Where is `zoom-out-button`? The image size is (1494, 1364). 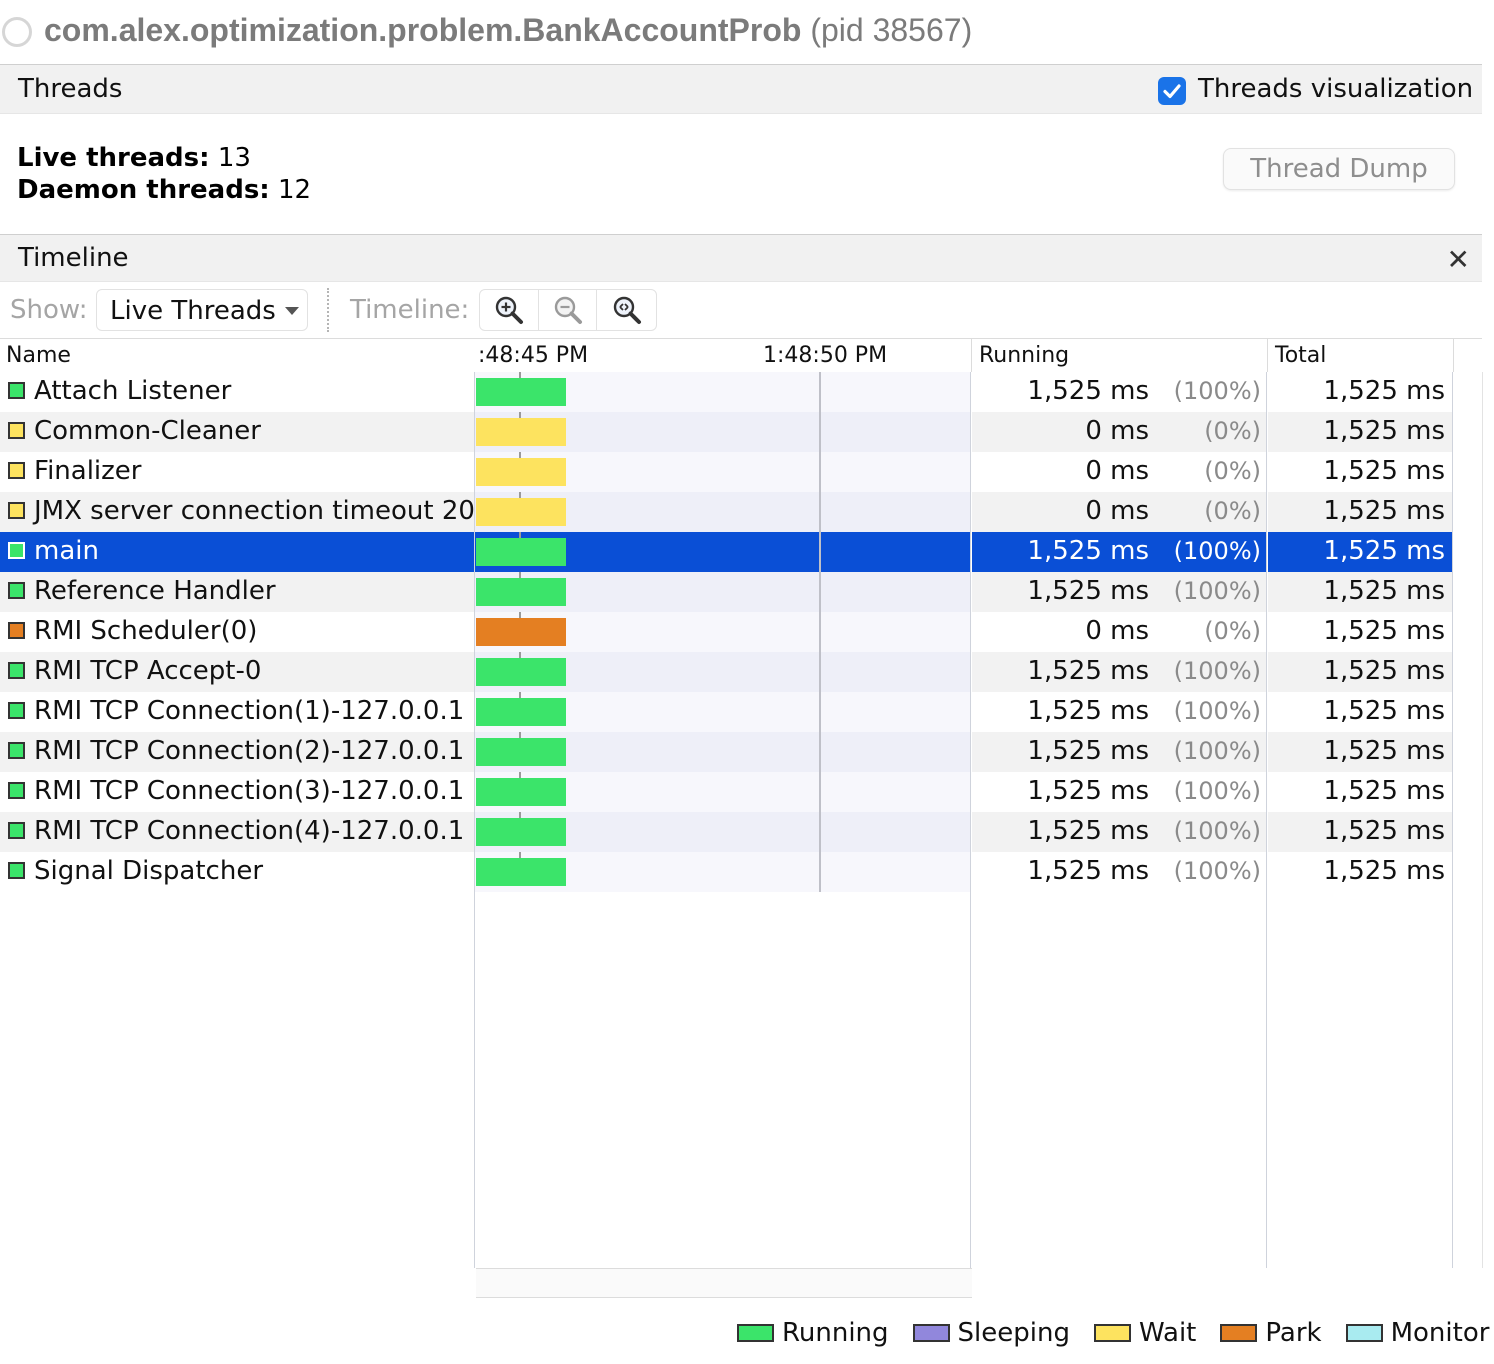
zoom-out-button is located at coordinates (568, 310).